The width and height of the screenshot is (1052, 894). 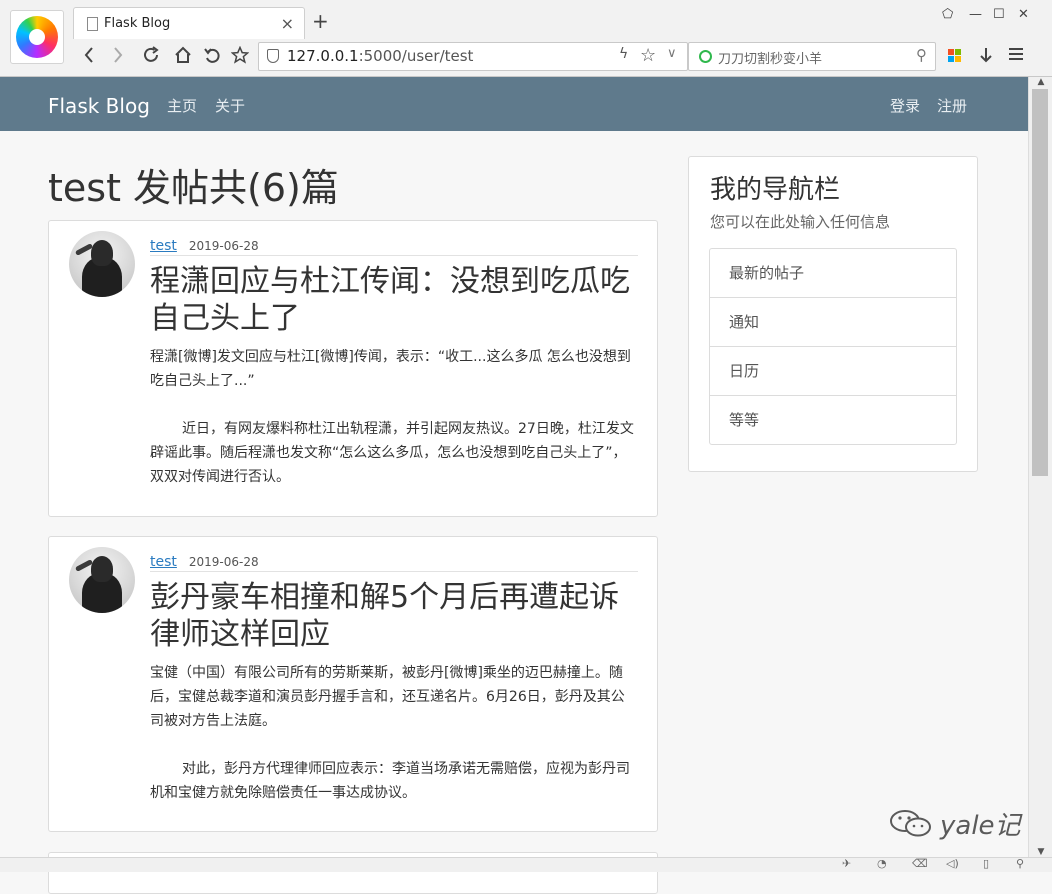 I want to click on refresh-icon, so click(x=151, y=57).